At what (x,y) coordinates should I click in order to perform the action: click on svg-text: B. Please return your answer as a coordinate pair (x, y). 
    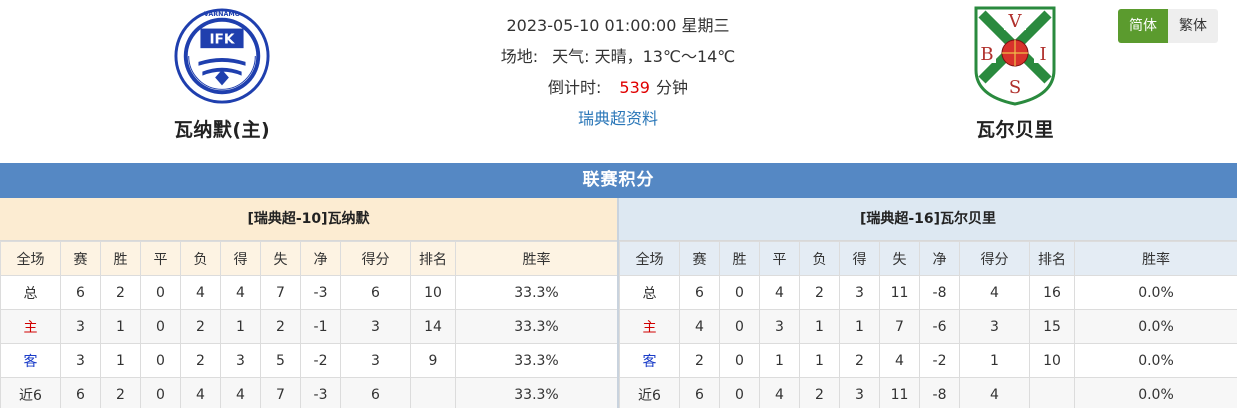
    Looking at the image, I should click on (986, 54).